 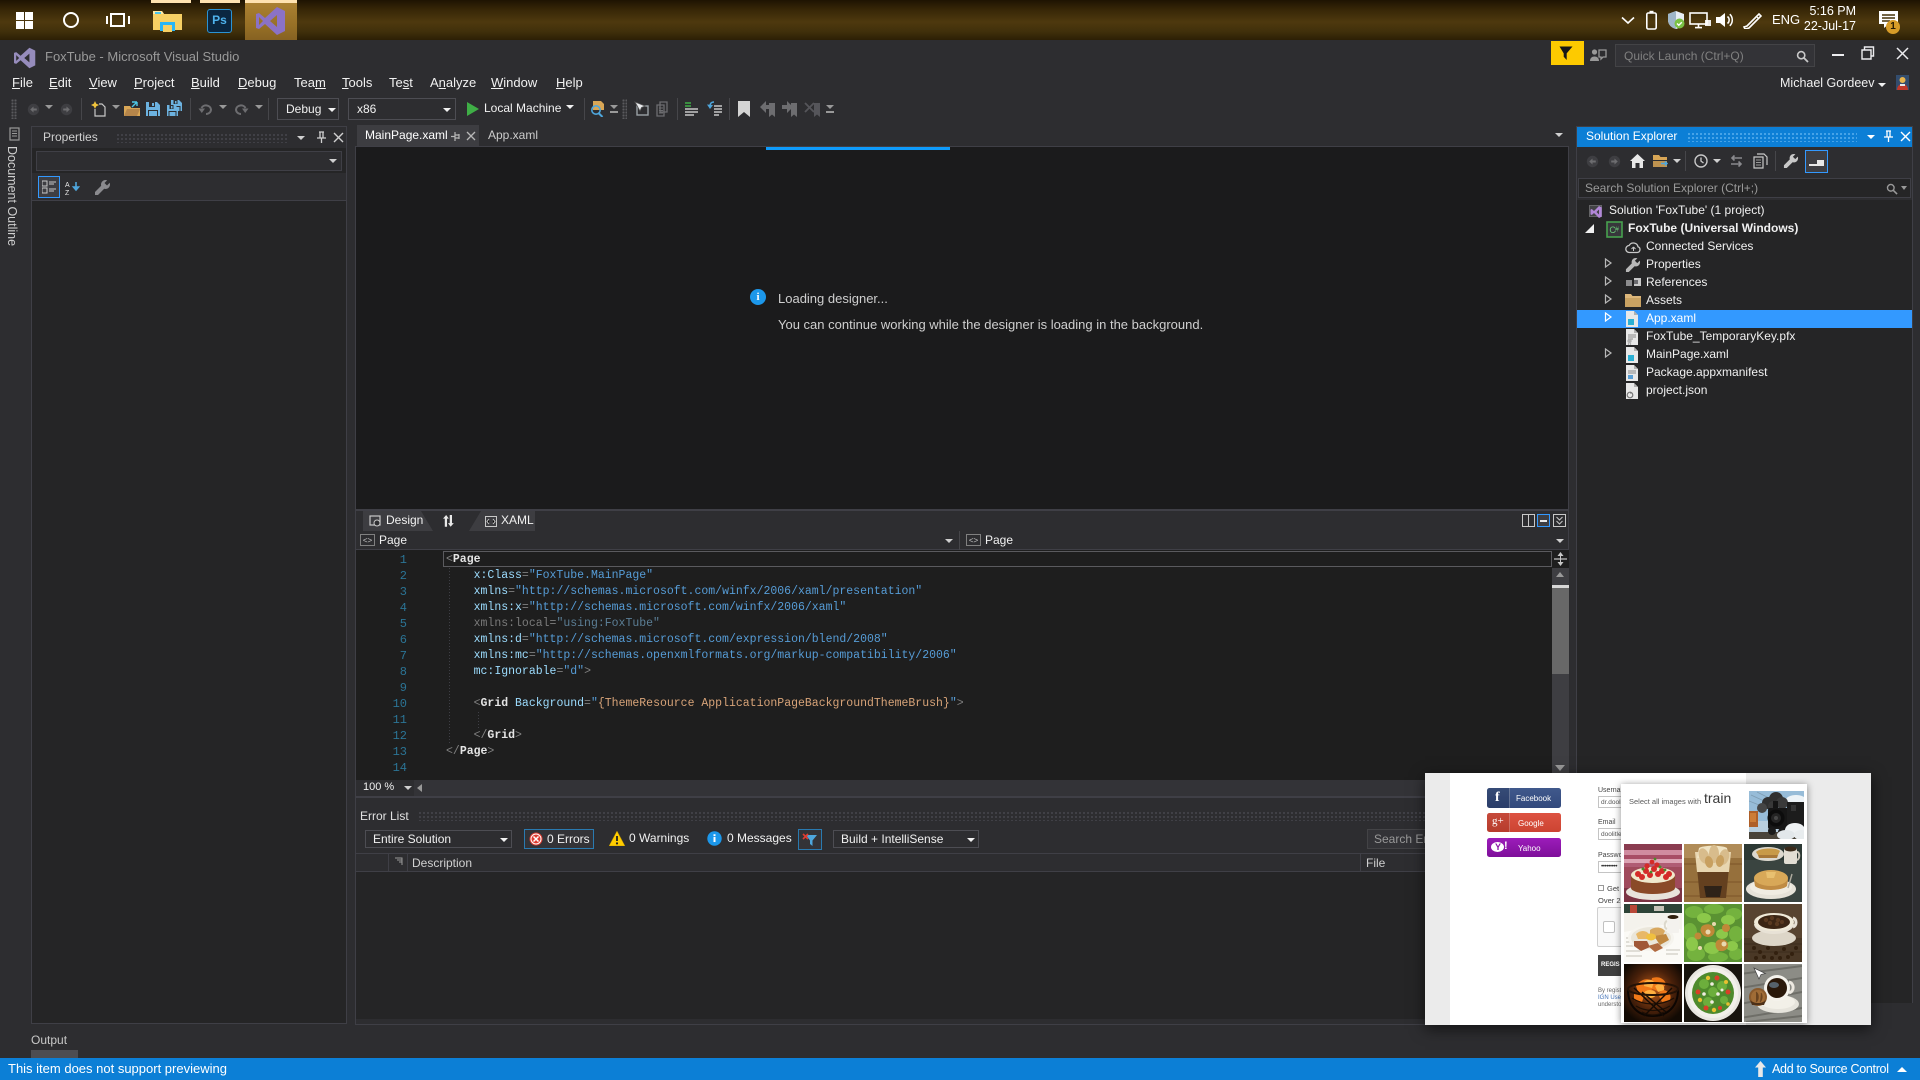 What do you see at coordinates (67, 185) in the screenshot?
I see `svg-text: A` at bounding box center [67, 185].